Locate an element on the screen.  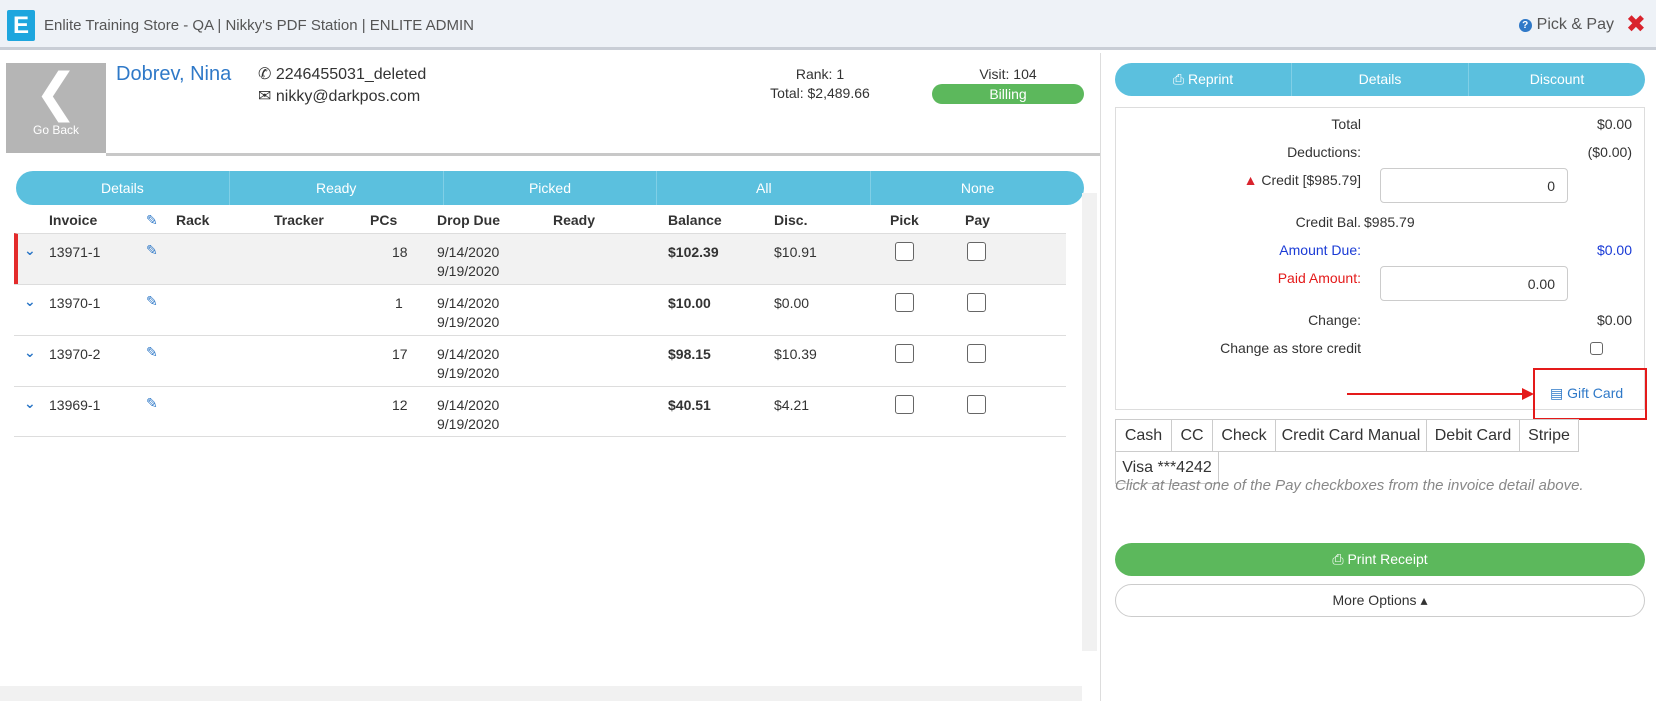
balance-value: $10.00 is located at coordinates (689, 303).